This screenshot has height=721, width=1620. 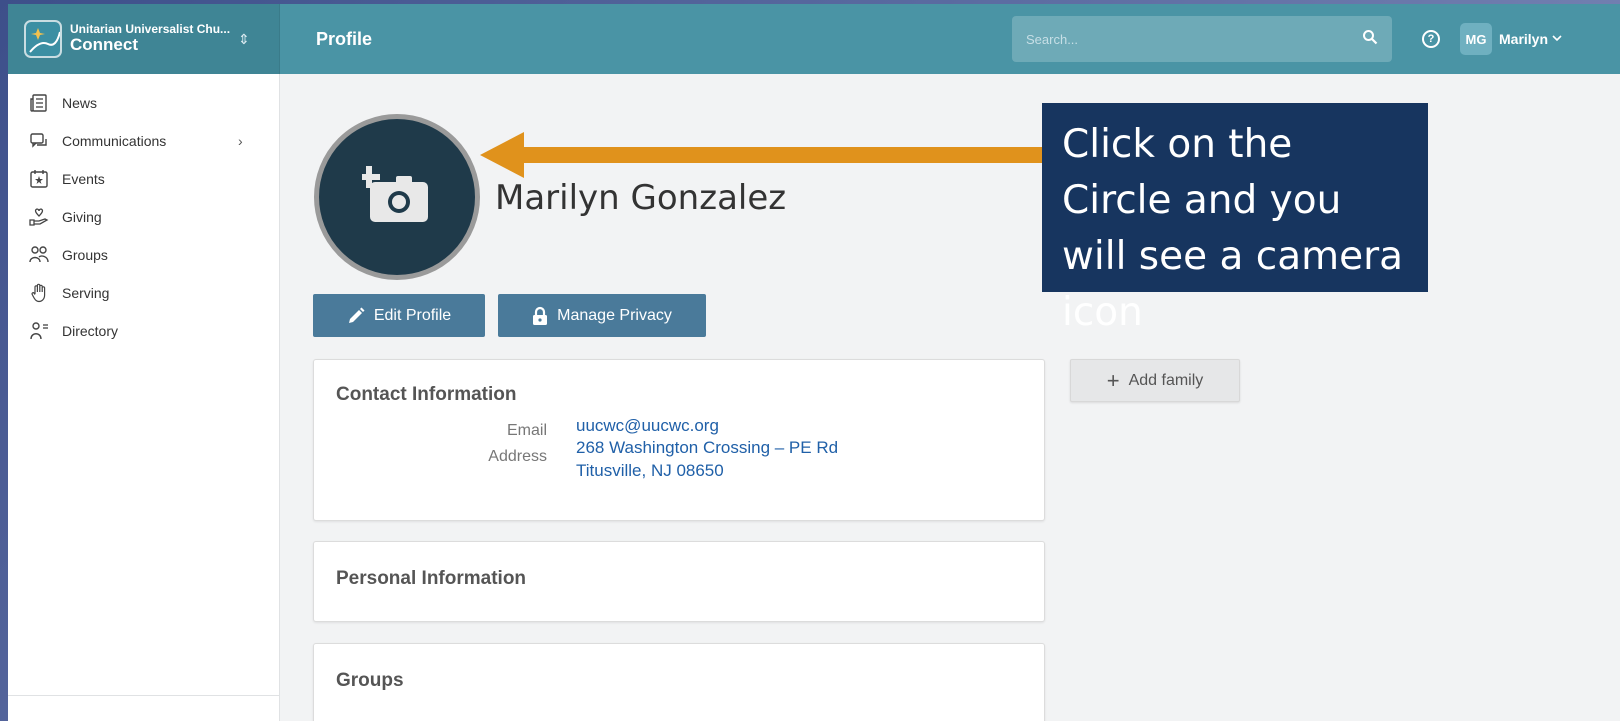 I want to click on sidebar-item-label: News, so click(x=80, y=103).